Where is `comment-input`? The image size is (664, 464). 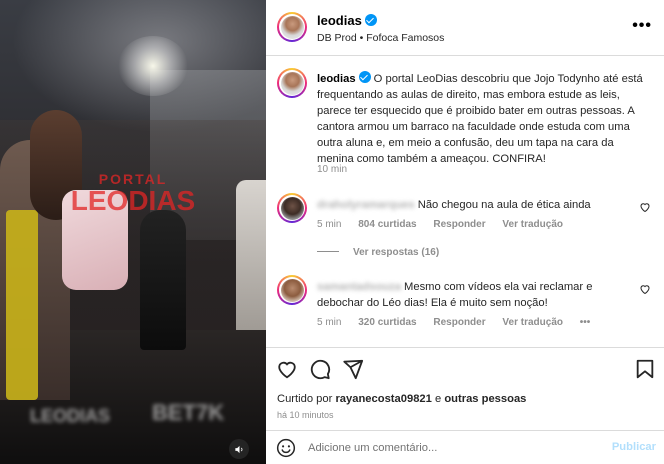
comment-input is located at coordinates (453, 448).